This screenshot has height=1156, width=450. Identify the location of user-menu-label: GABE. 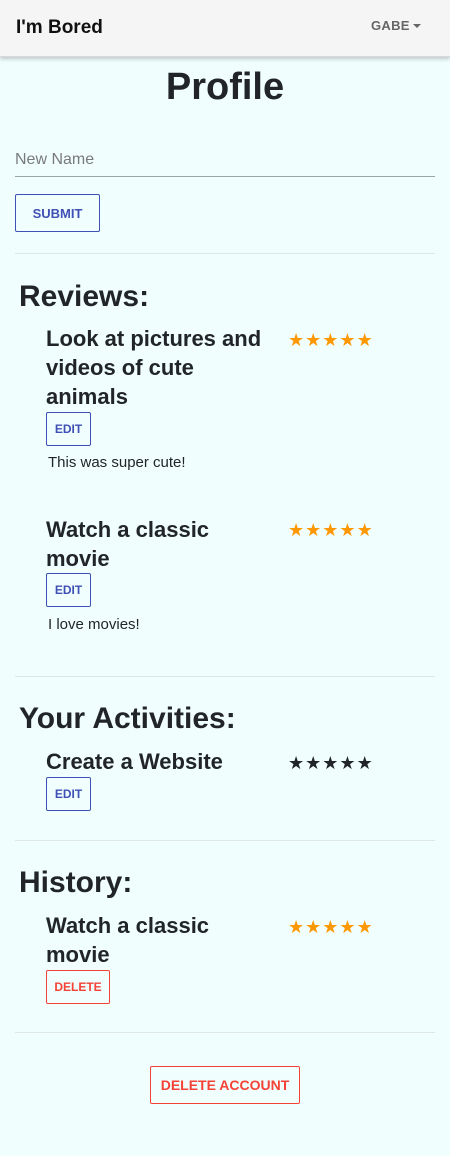
(390, 25).